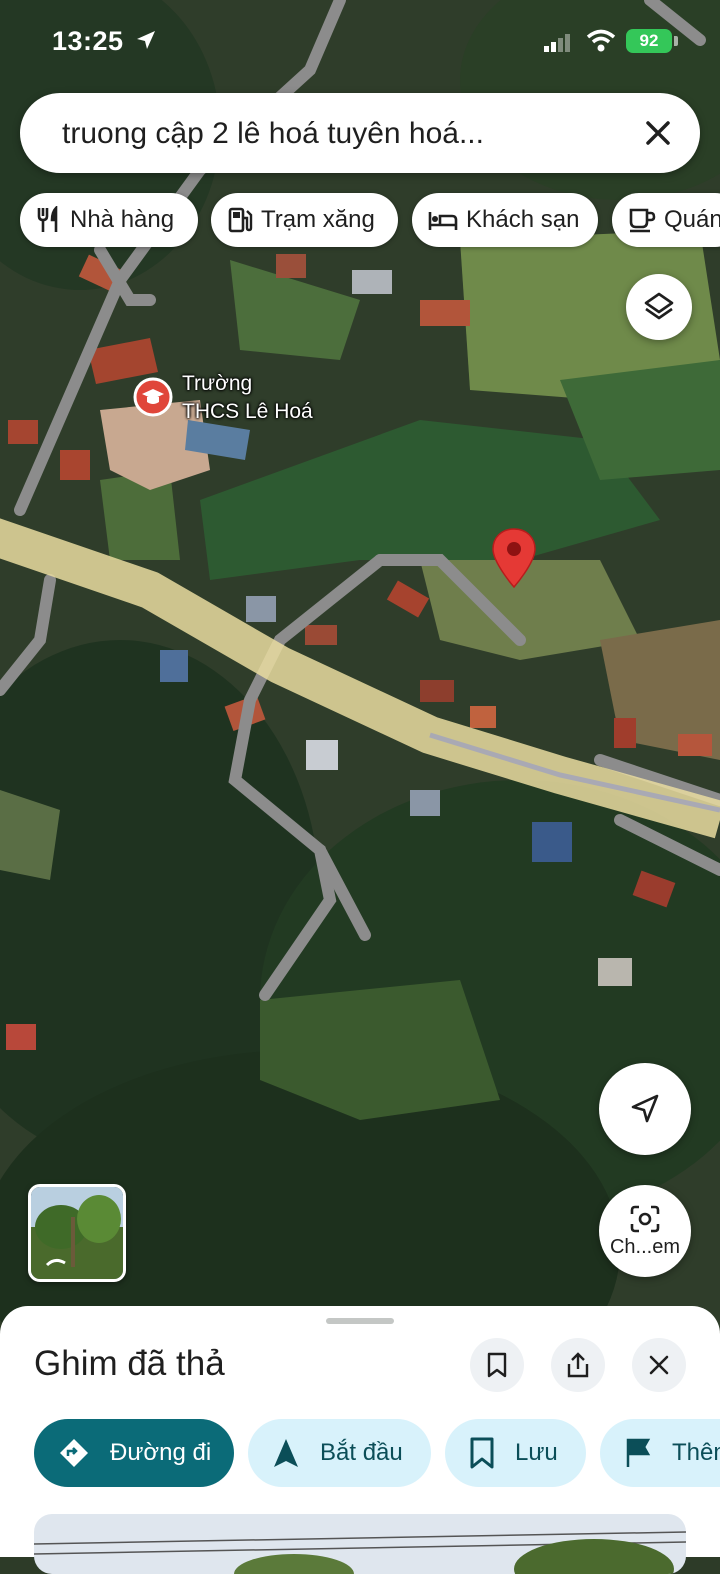 This screenshot has width=720, height=1574. Describe the element at coordinates (660, 1453) in the screenshot. I see `add-label-button: Thêm` at that location.